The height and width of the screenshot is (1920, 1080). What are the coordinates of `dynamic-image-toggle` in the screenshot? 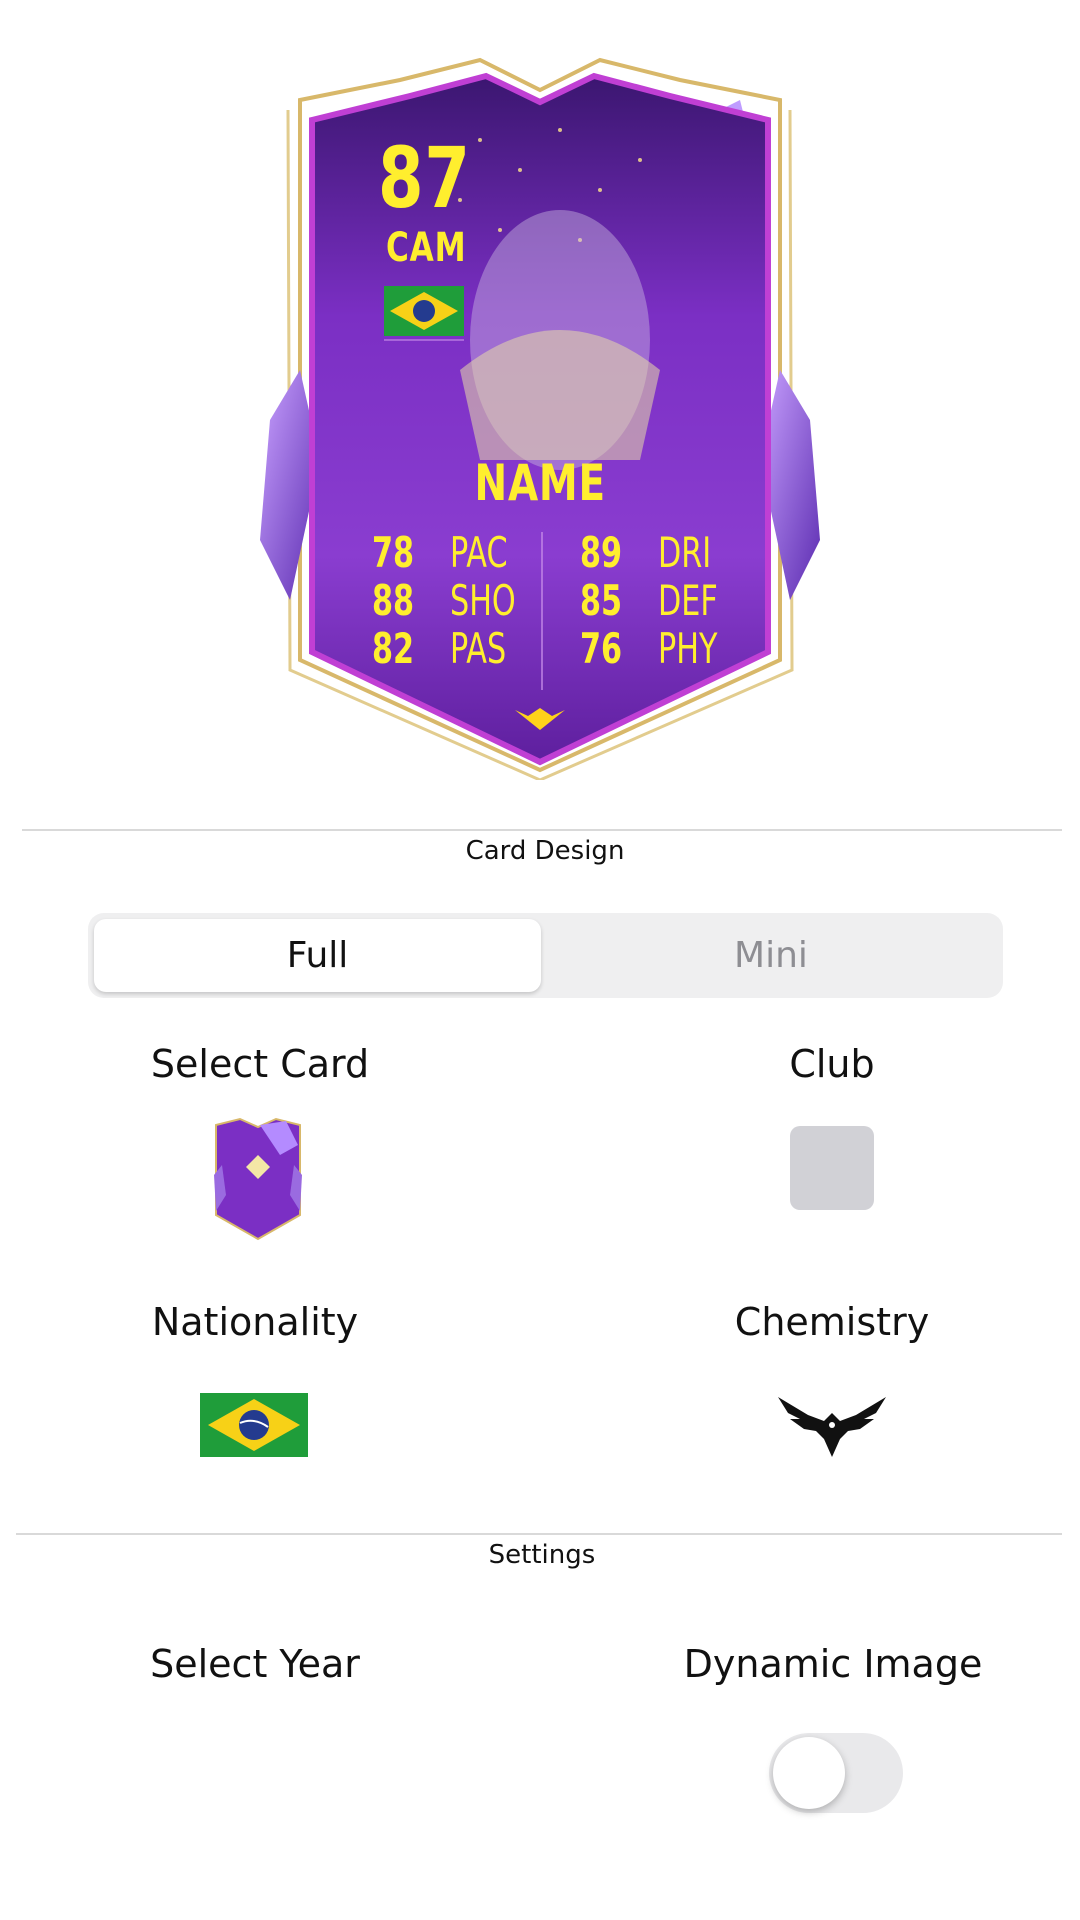 It's located at (836, 1773).